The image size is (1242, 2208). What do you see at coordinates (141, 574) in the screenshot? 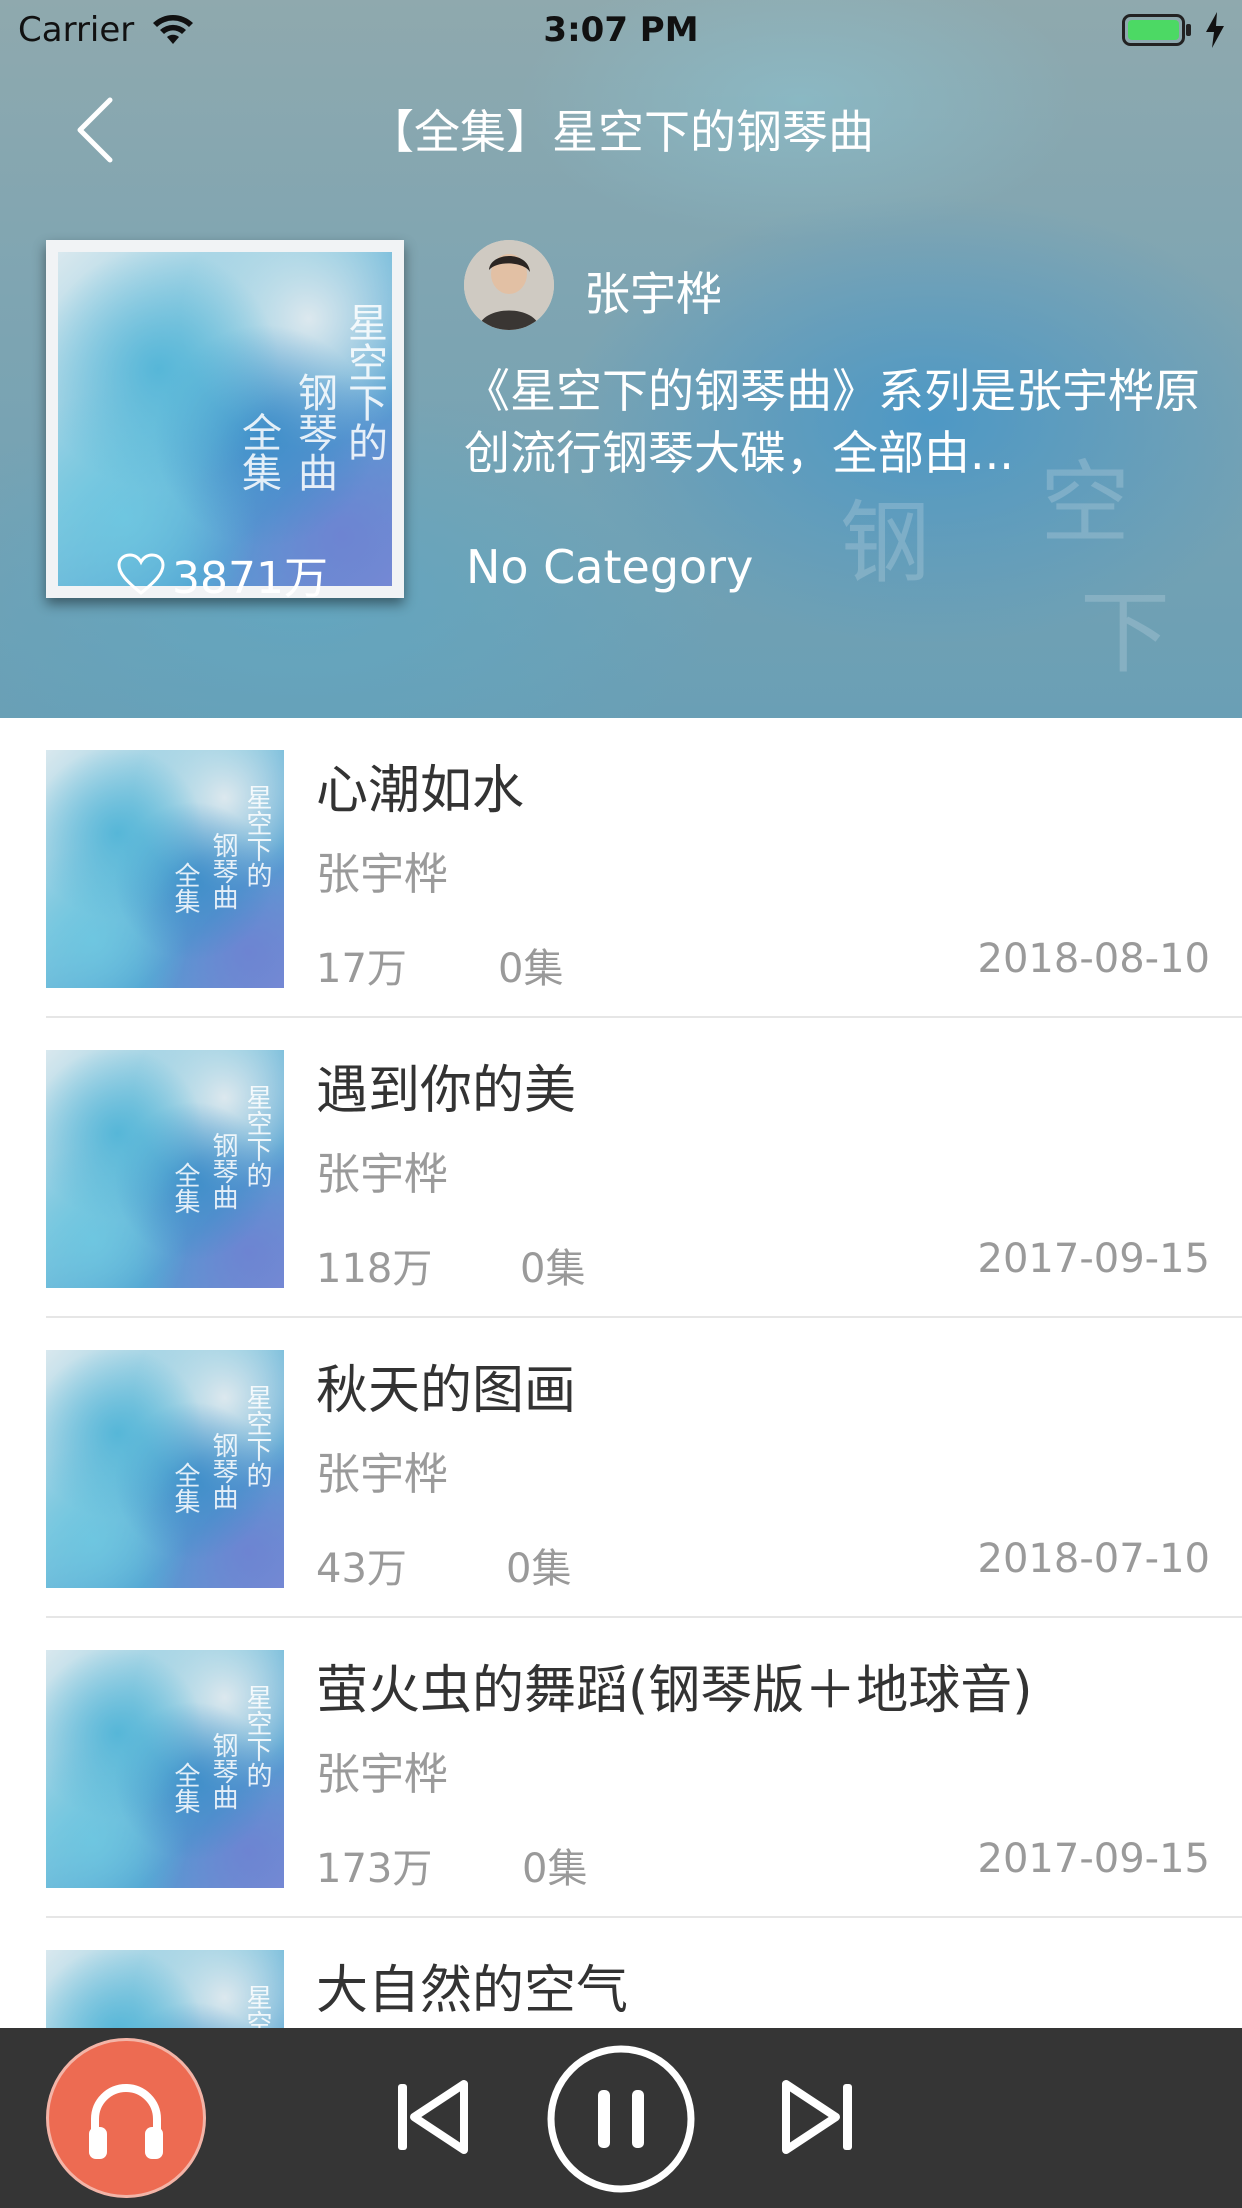
I see `heart-icon` at bounding box center [141, 574].